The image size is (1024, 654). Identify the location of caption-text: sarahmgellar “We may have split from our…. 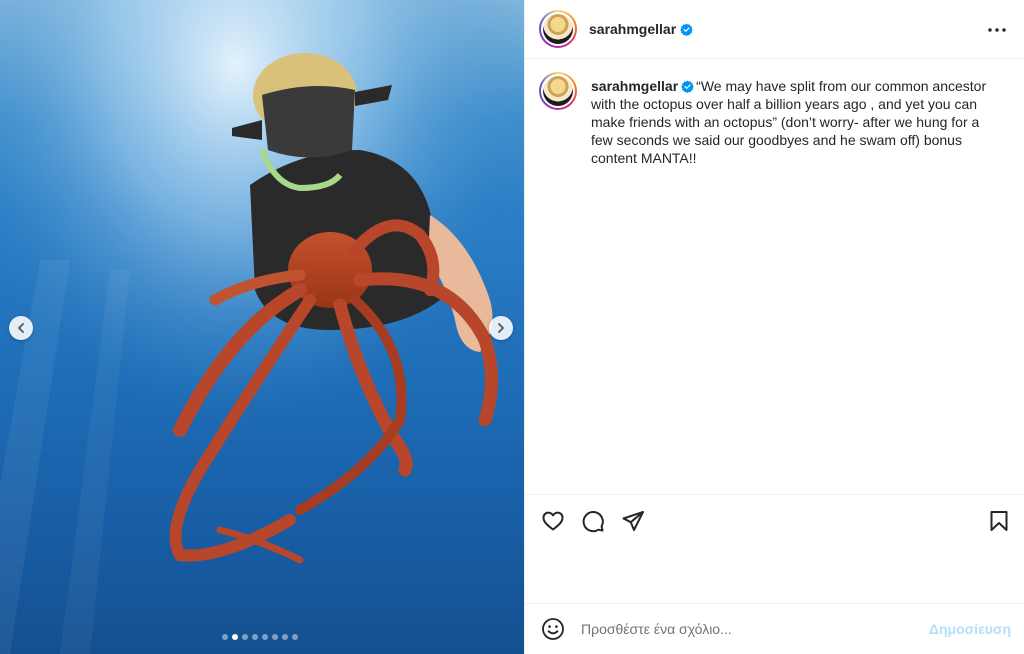
(793, 122).